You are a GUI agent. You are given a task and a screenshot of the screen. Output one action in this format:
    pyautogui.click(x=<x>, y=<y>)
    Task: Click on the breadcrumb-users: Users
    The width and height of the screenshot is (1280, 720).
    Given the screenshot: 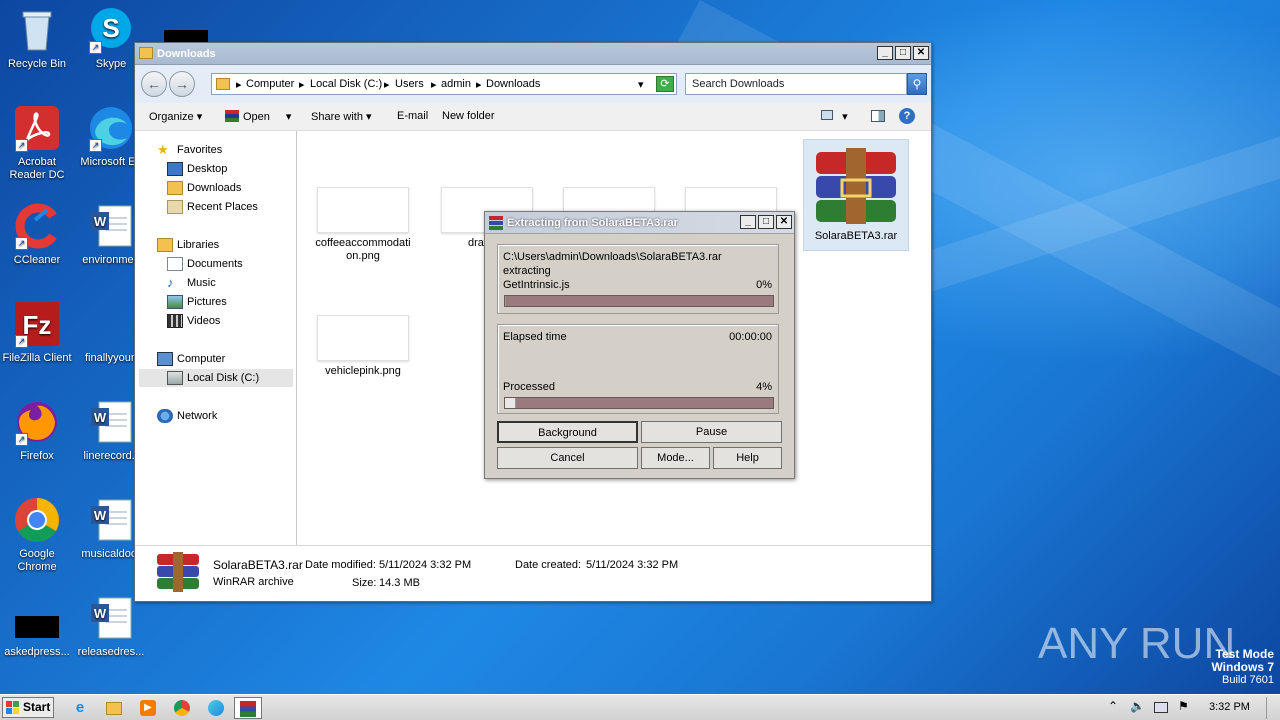 What is the action you would take?
    pyautogui.click(x=409, y=84)
    